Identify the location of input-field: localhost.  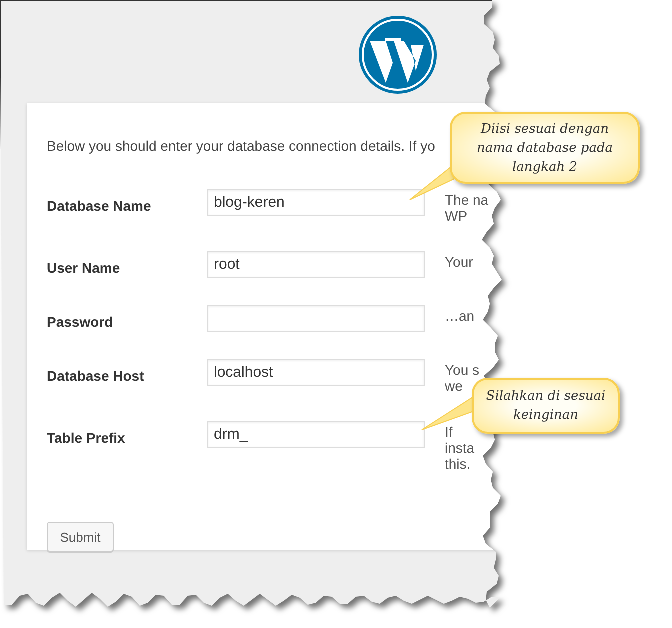
(316, 372).